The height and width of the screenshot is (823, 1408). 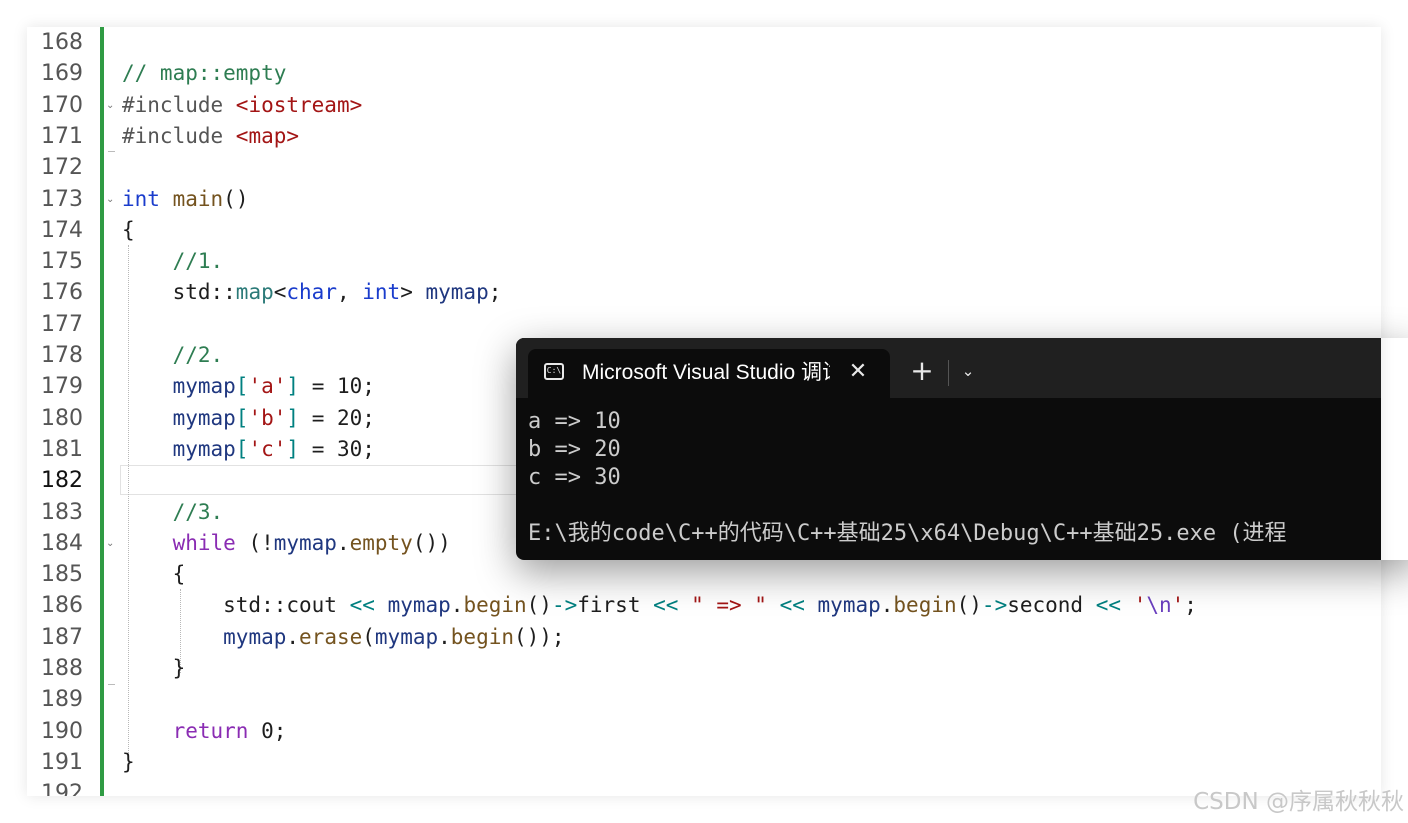 I want to click on watermark: CSDN @序属秋秋秋, so click(x=1298, y=802).